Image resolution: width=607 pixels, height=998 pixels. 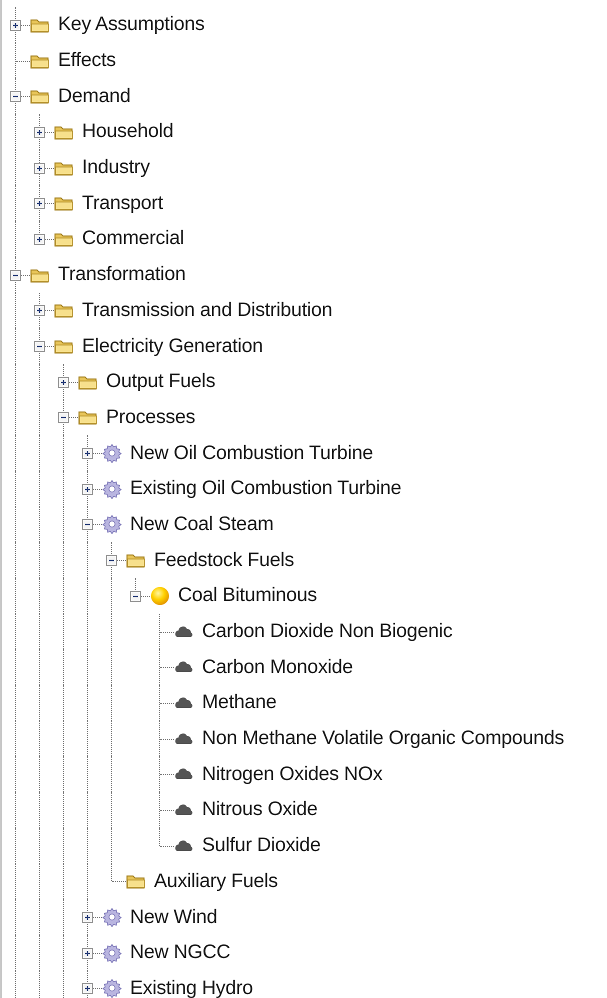 What do you see at coordinates (216, 881) in the screenshot?
I see `tree-item-label: Auxiliary Fuels` at bounding box center [216, 881].